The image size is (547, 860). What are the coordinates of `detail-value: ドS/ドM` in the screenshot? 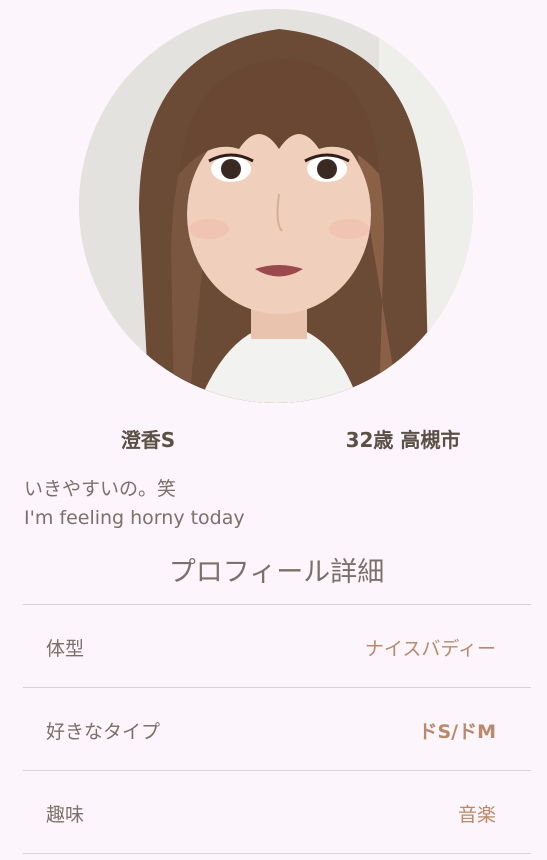 It's located at (457, 732).